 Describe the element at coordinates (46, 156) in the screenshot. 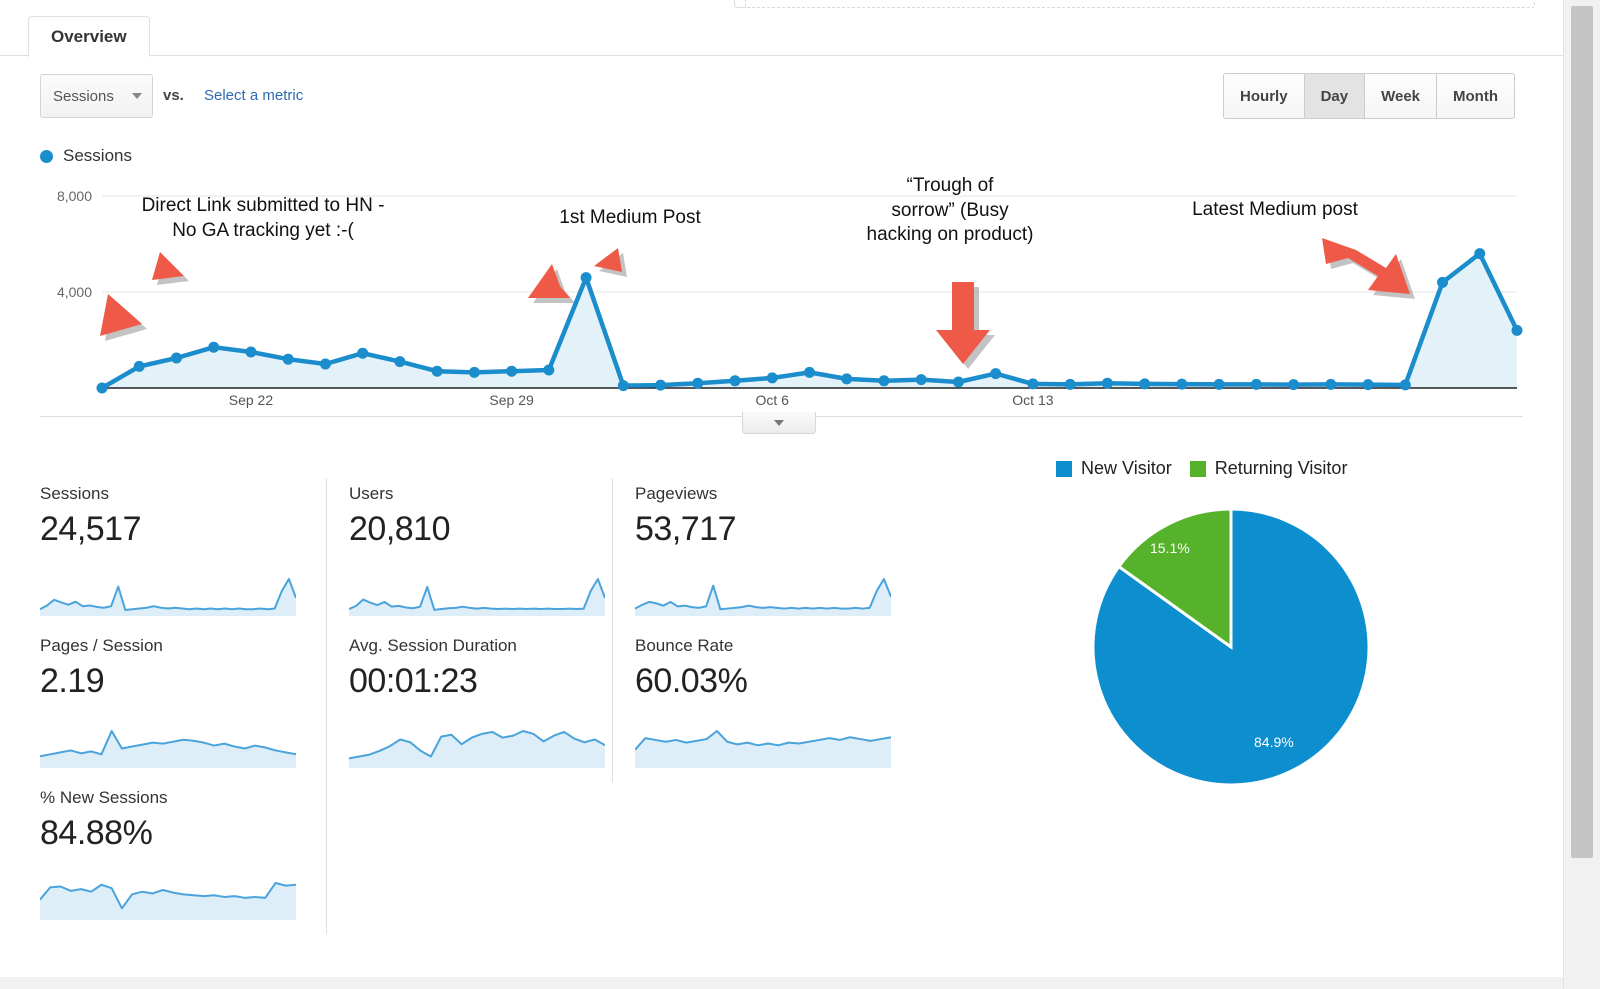

I see `sessions-legend-dot-icon` at that location.